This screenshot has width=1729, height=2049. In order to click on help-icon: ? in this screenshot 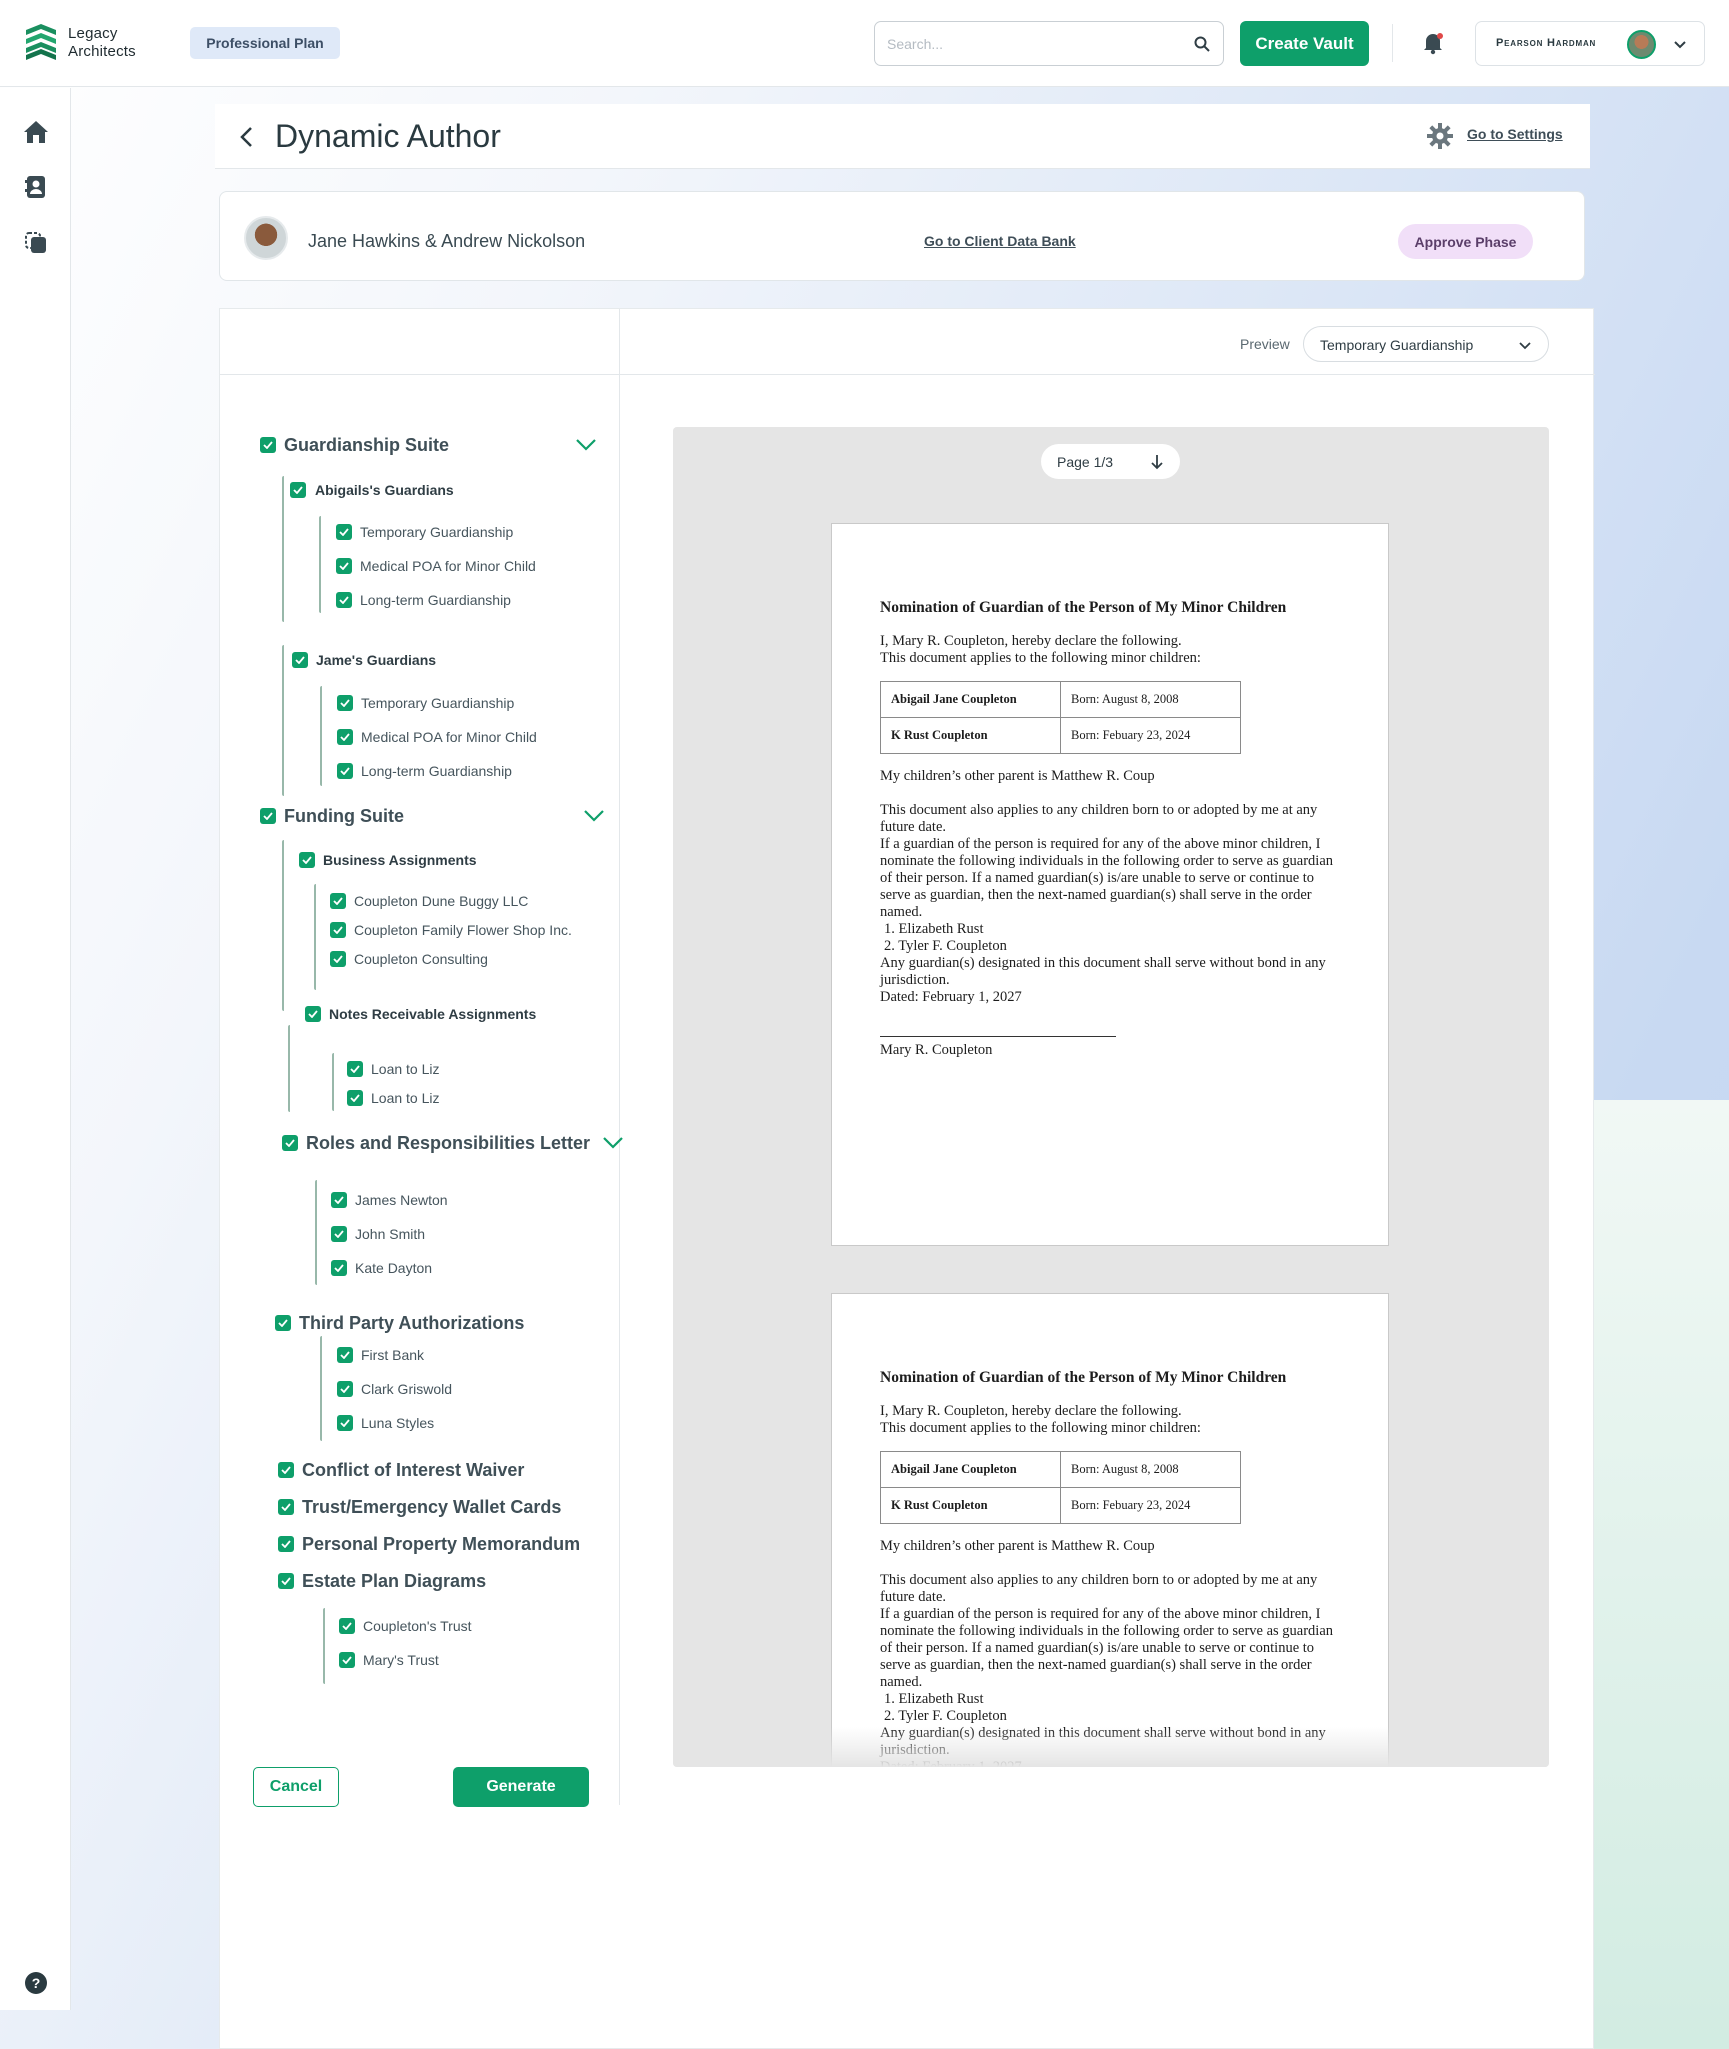, I will do `click(36, 1983)`.